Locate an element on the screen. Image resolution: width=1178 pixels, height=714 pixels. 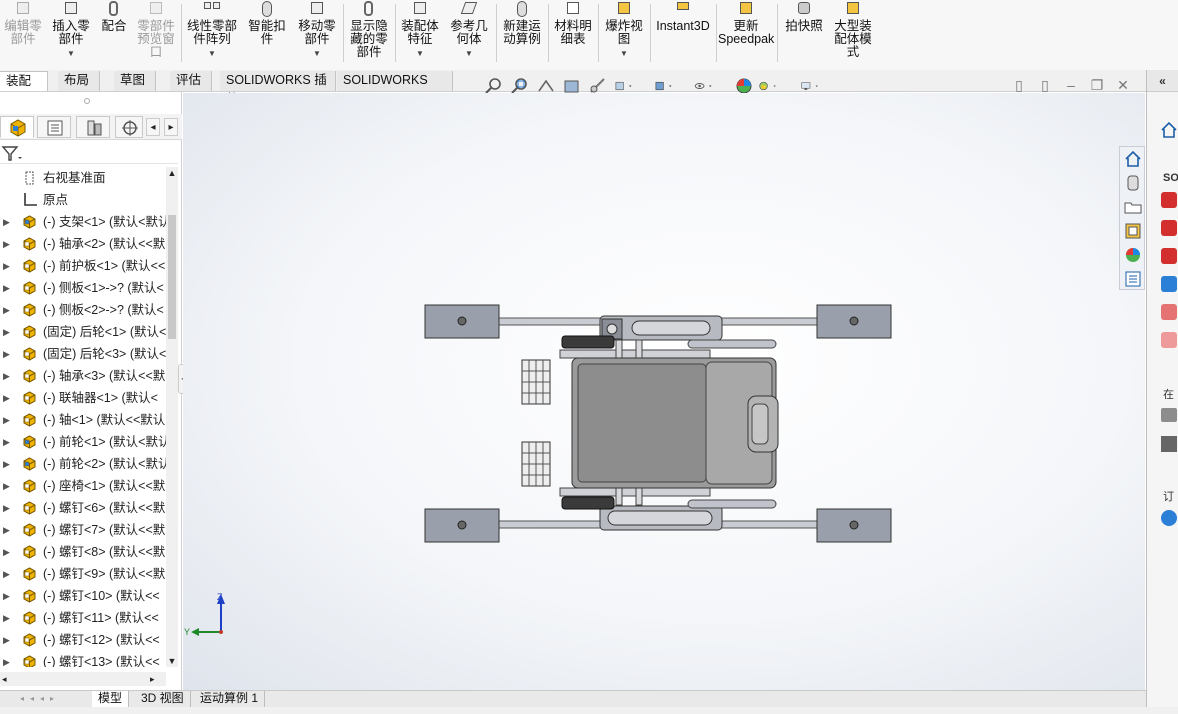
tree-item: ▶ (-) 螺钉<7> (默认<<默 is located at coordinates (83, 530).